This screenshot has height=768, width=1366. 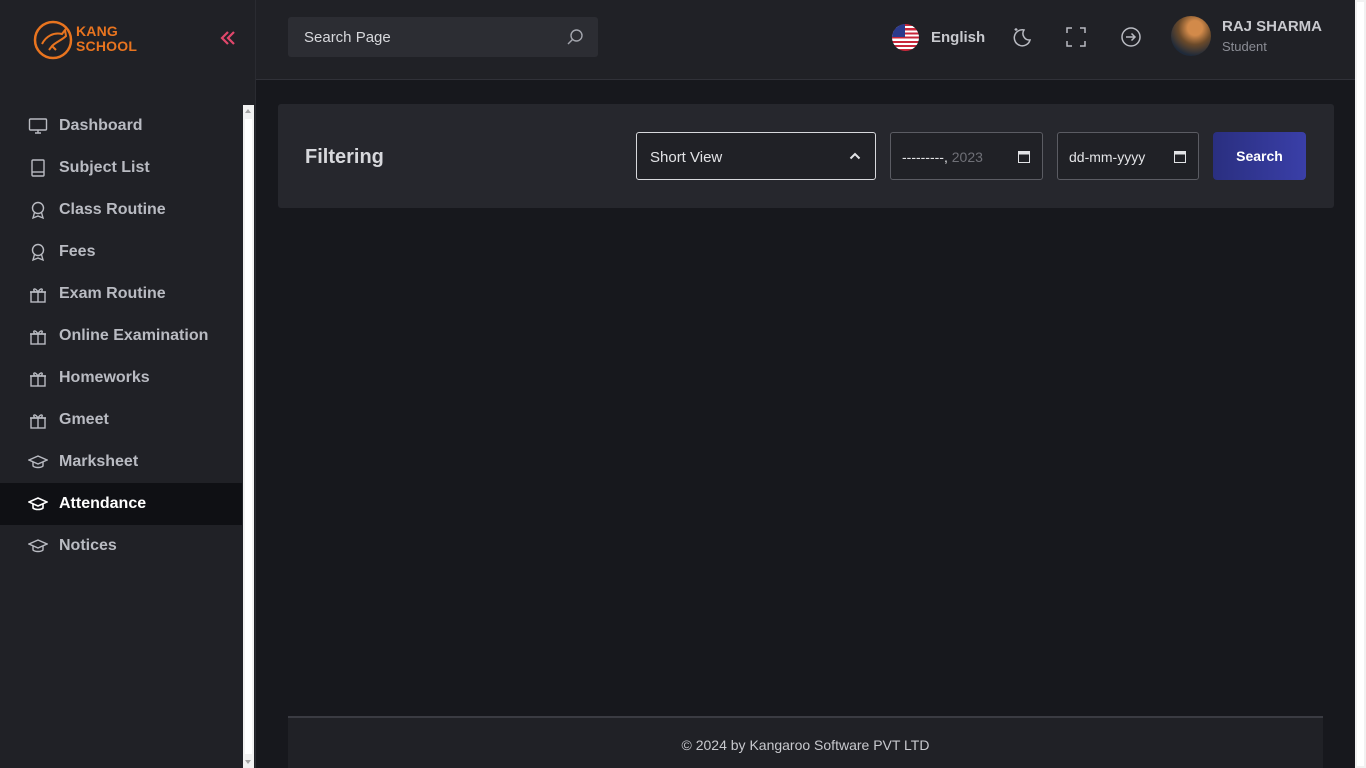 I want to click on sidebar-item-attendance: Attendance, so click(x=121, y=504).